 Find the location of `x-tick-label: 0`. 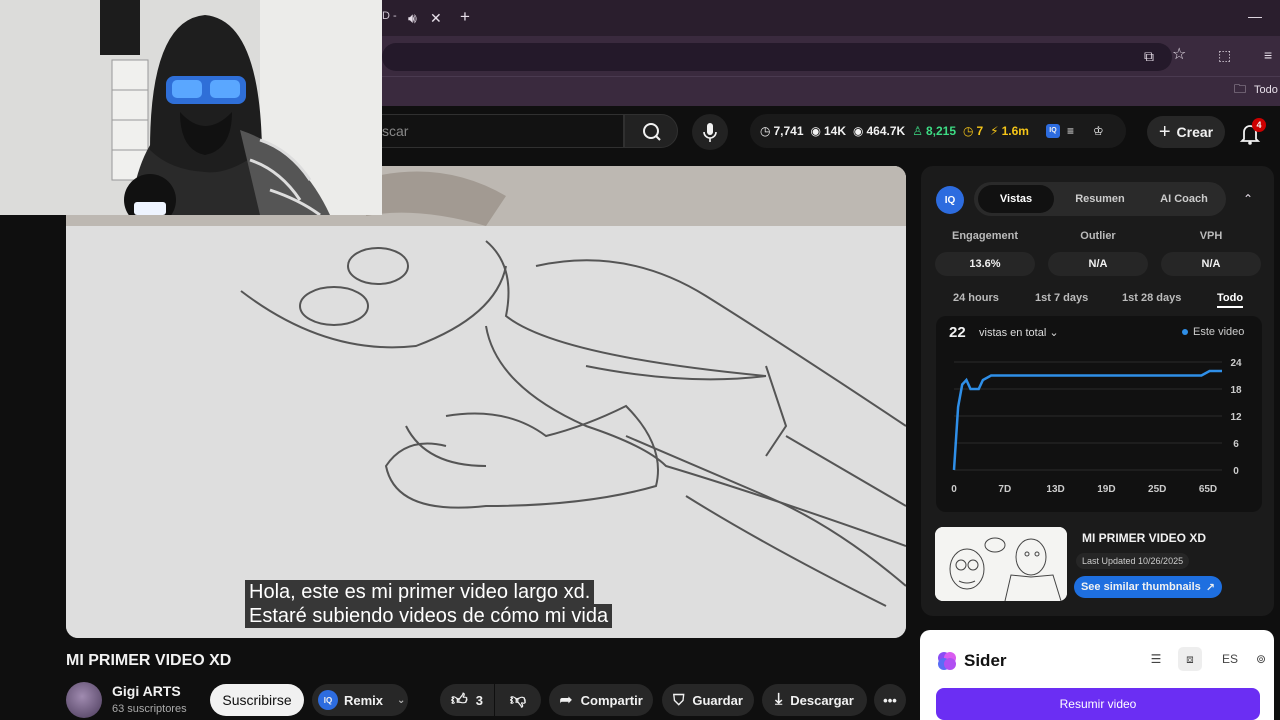

x-tick-label: 0 is located at coordinates (954, 489).